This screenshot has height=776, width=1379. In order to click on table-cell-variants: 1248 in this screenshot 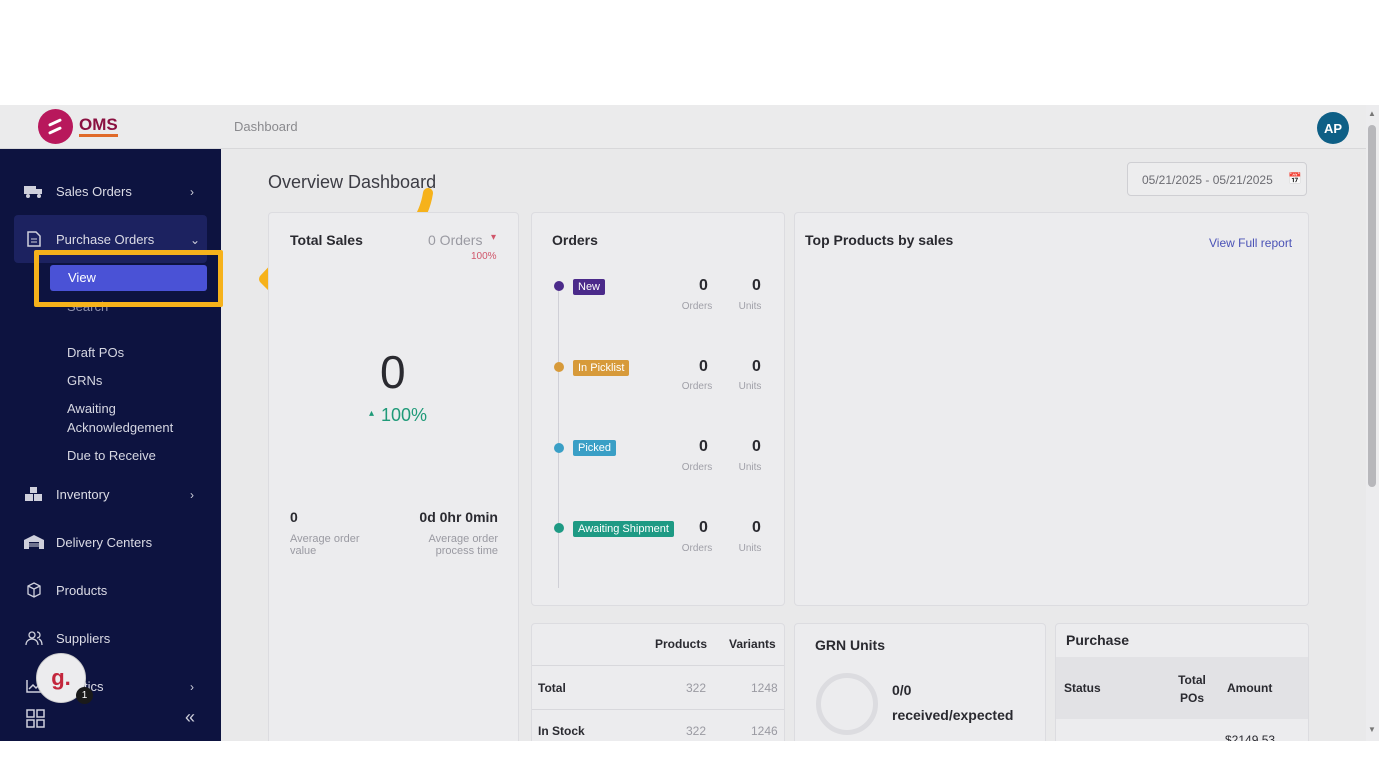, I will do `click(764, 688)`.